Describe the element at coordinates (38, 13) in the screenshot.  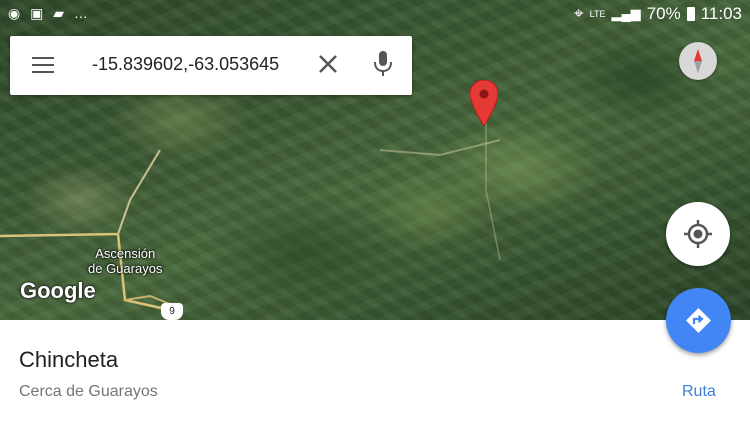
I see `image-icon: ▣` at that location.